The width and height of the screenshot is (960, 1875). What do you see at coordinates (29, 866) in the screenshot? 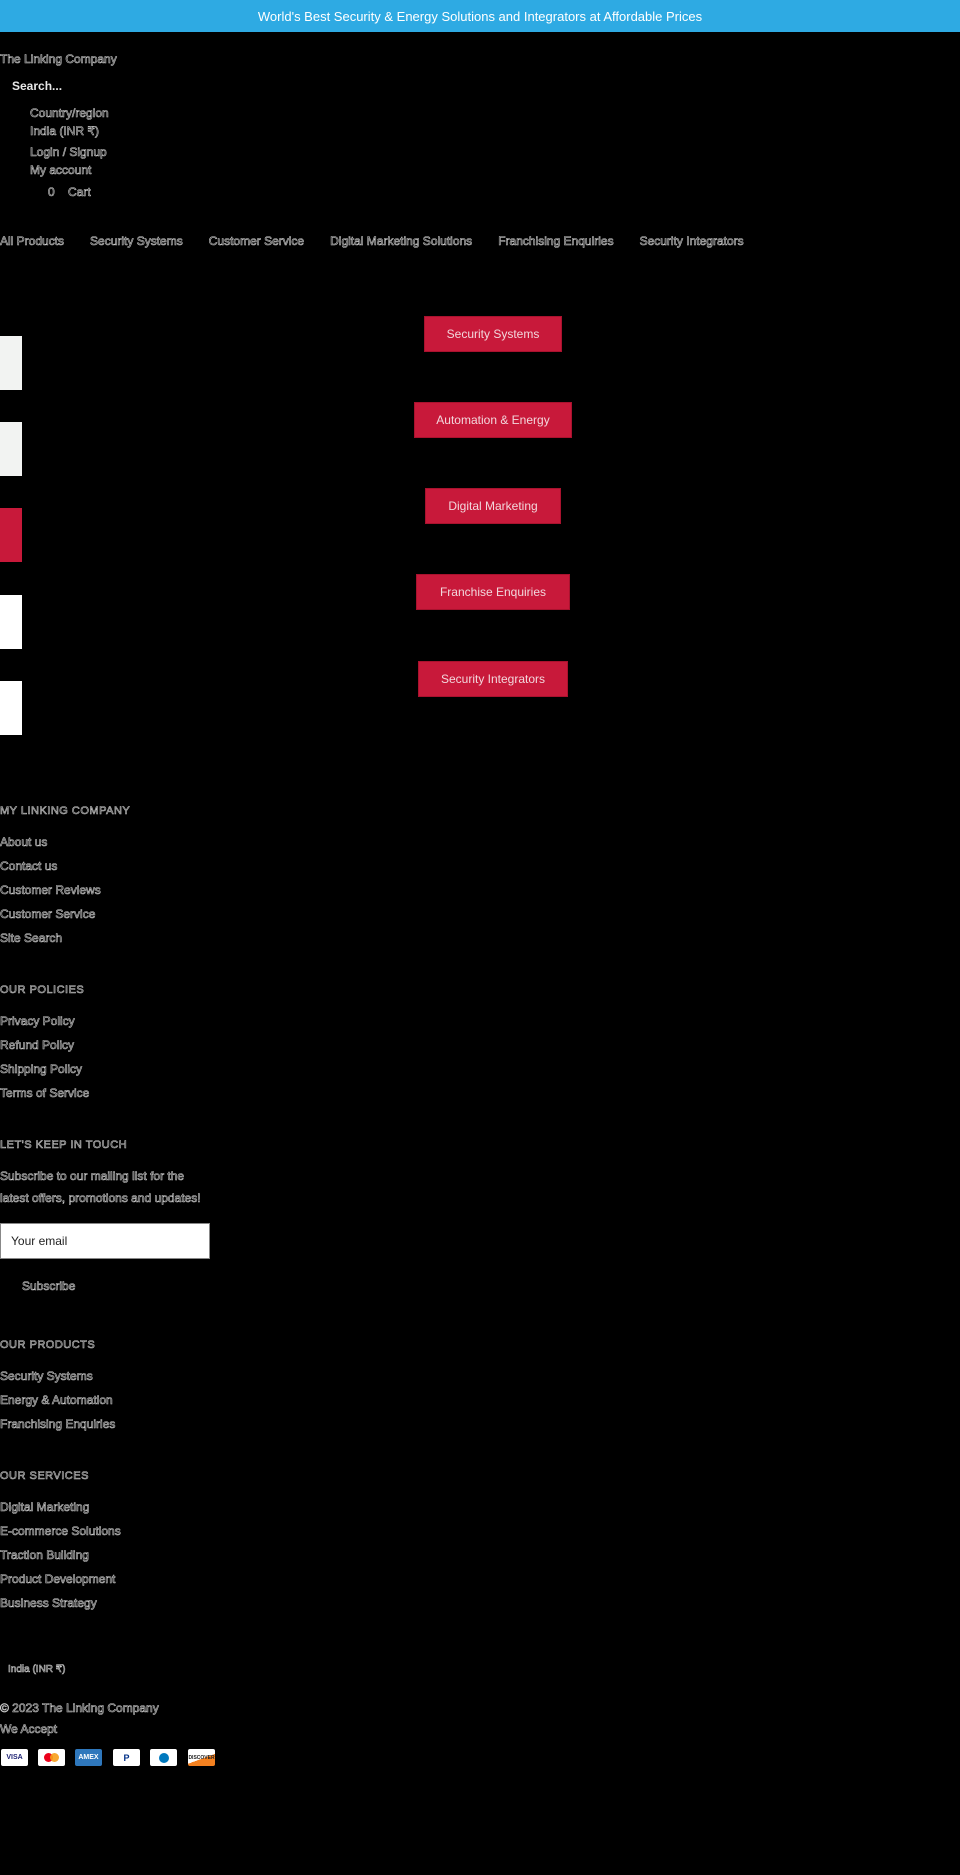
I see `footer-link-contact: Contact us` at bounding box center [29, 866].